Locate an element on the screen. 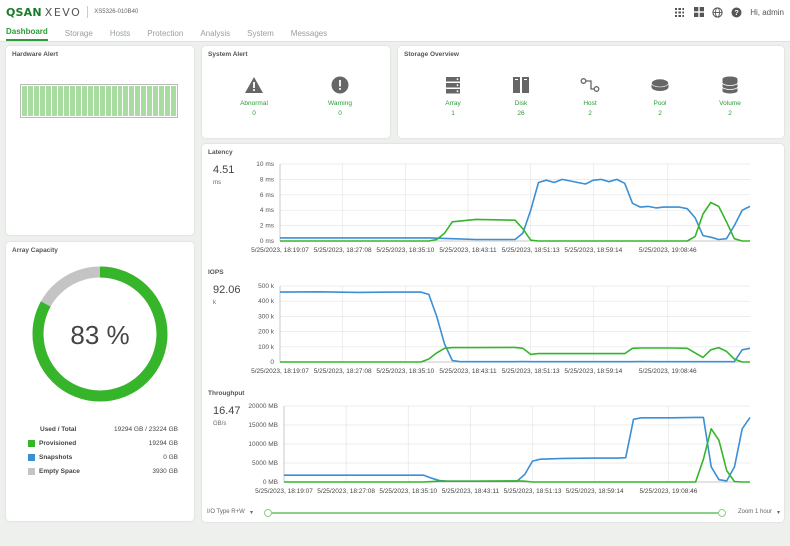 This screenshot has height=546, width=790. slider-start-handle is located at coordinates (268, 513).